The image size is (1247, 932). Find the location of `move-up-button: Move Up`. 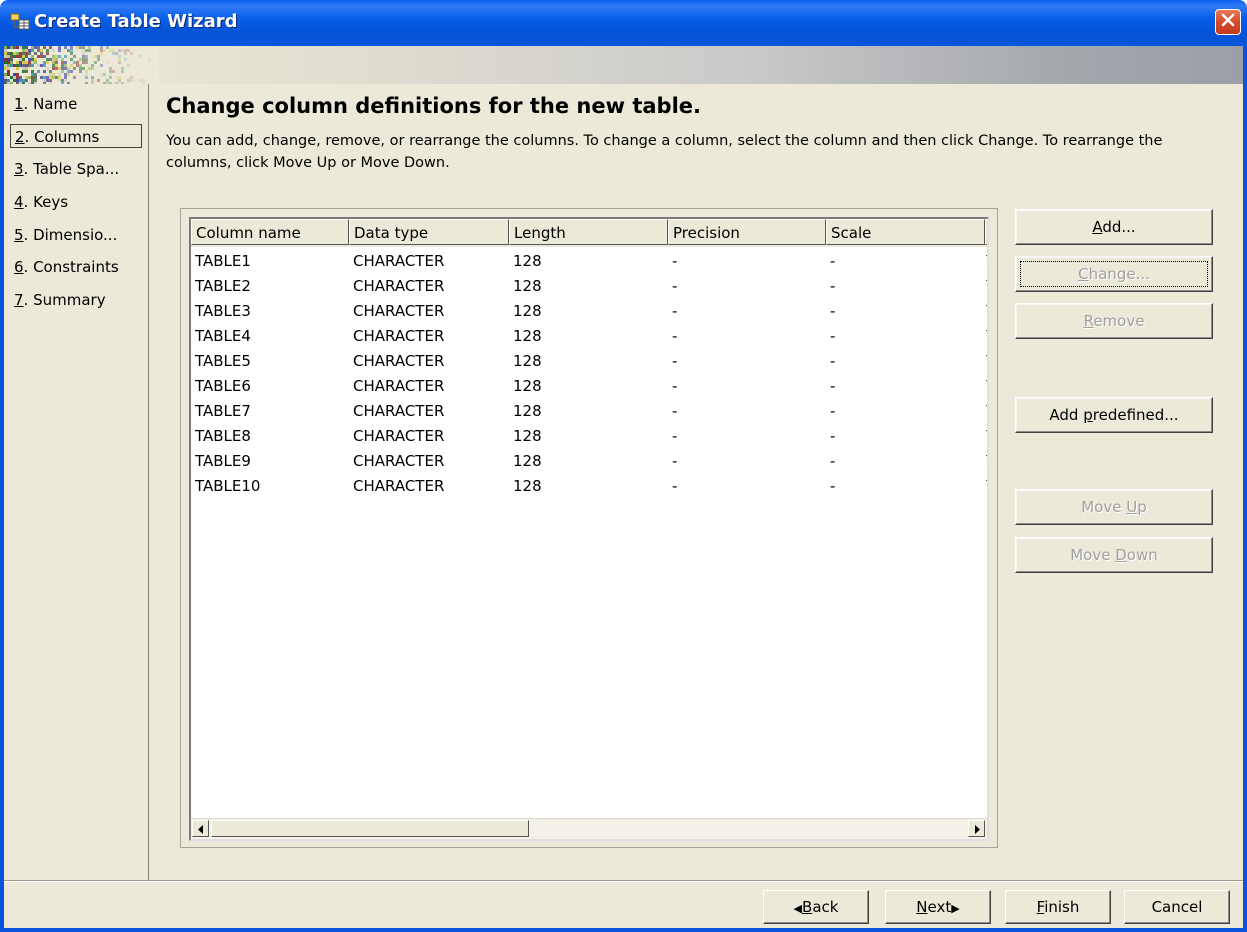

move-up-button: Move Up is located at coordinates (1114, 507).